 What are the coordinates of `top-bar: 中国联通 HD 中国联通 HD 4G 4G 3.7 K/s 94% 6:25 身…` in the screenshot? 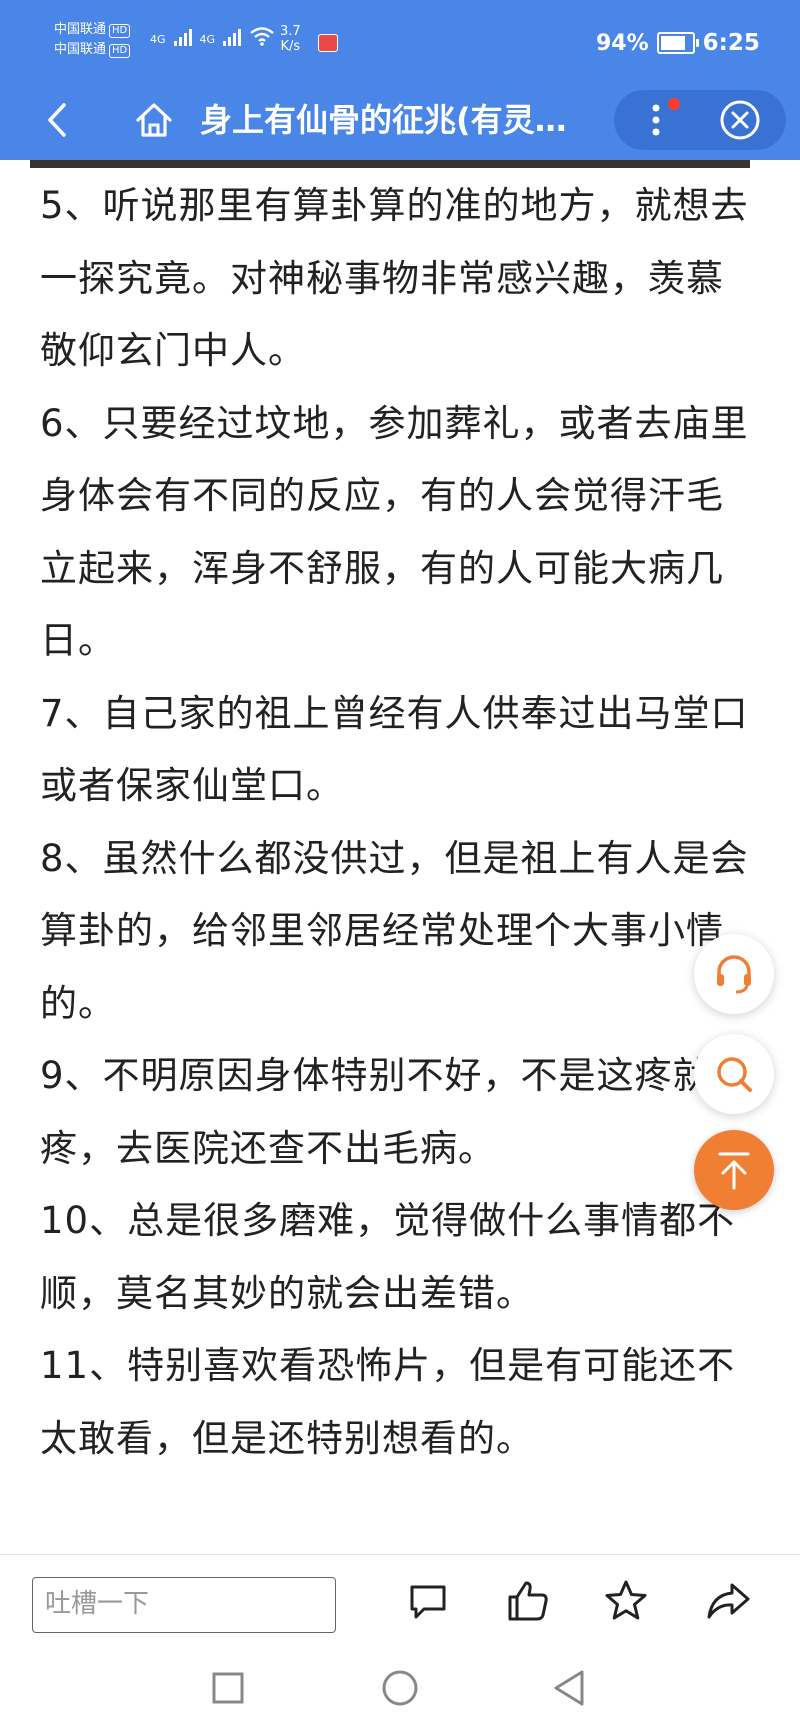 It's located at (400, 80).